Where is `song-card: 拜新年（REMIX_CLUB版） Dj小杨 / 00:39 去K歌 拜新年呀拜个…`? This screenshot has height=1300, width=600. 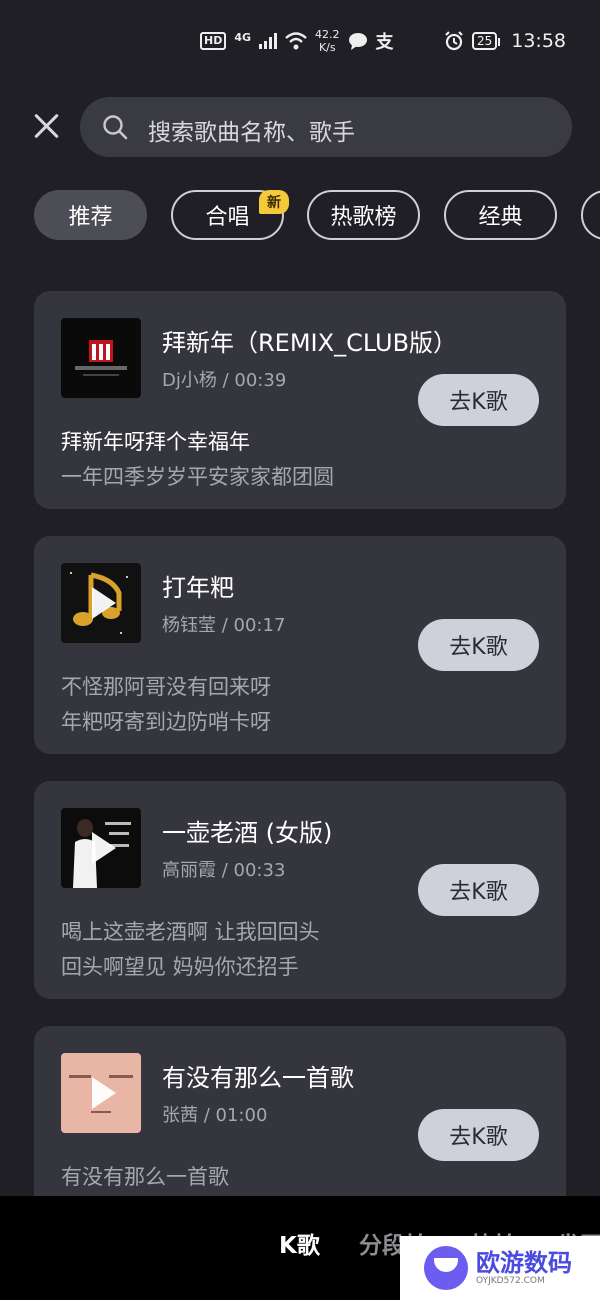
song-card: 拜新年（REMIX_CLUB版） Dj小杨 / 00:39 去K歌 拜新年呀拜个… is located at coordinates (300, 400).